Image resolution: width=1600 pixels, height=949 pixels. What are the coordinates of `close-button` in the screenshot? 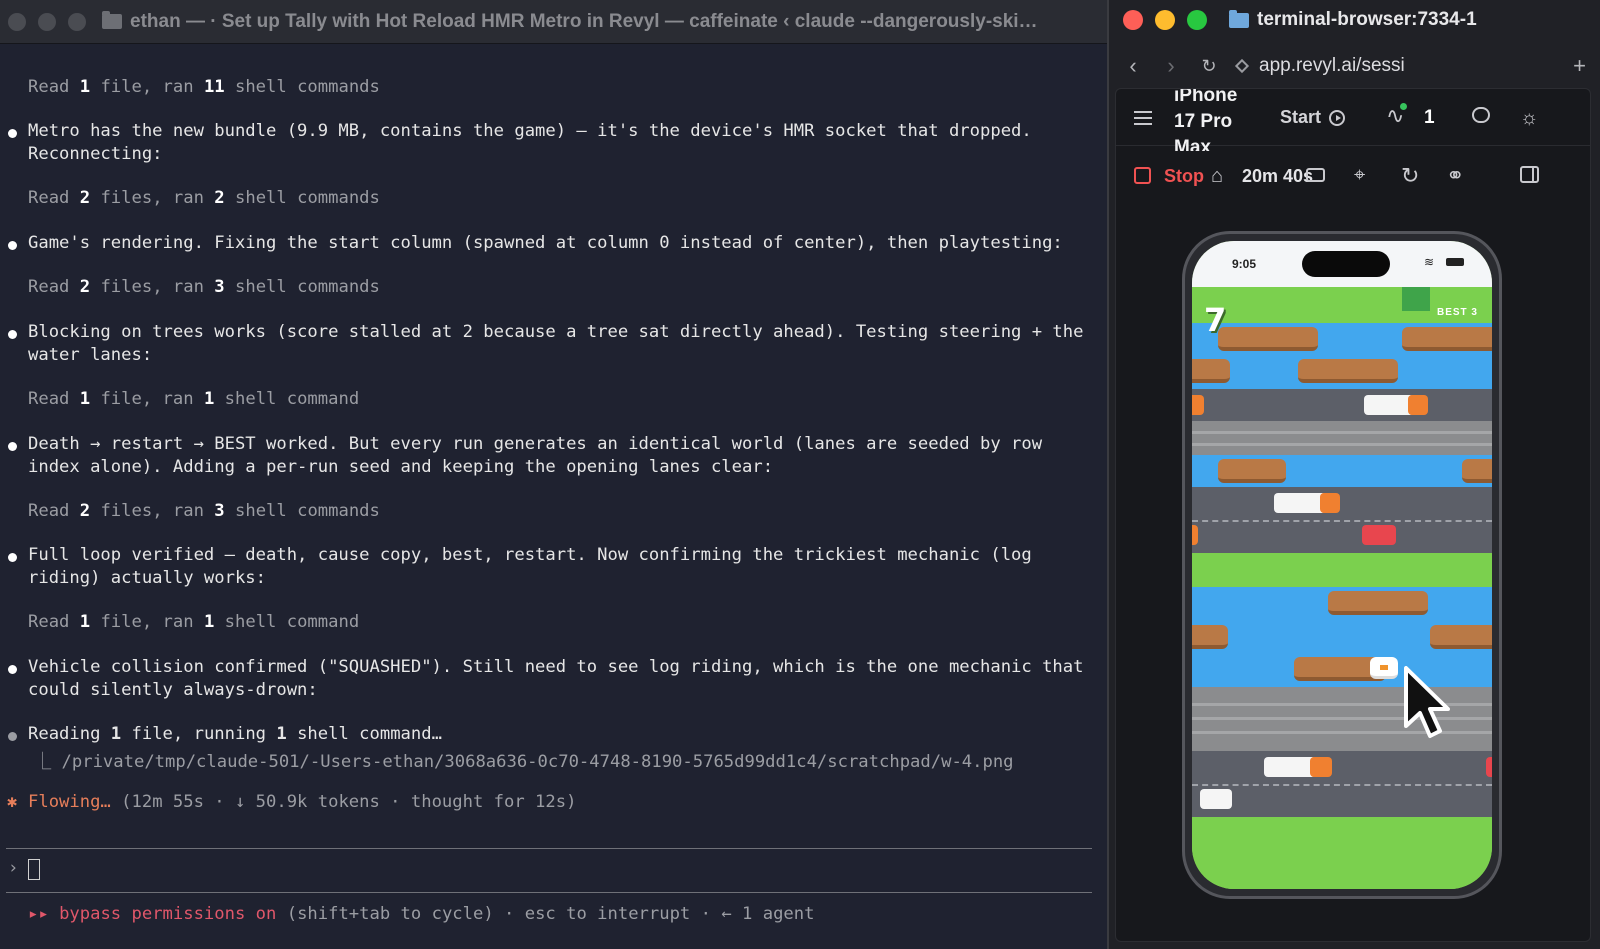 It's located at (1133, 20).